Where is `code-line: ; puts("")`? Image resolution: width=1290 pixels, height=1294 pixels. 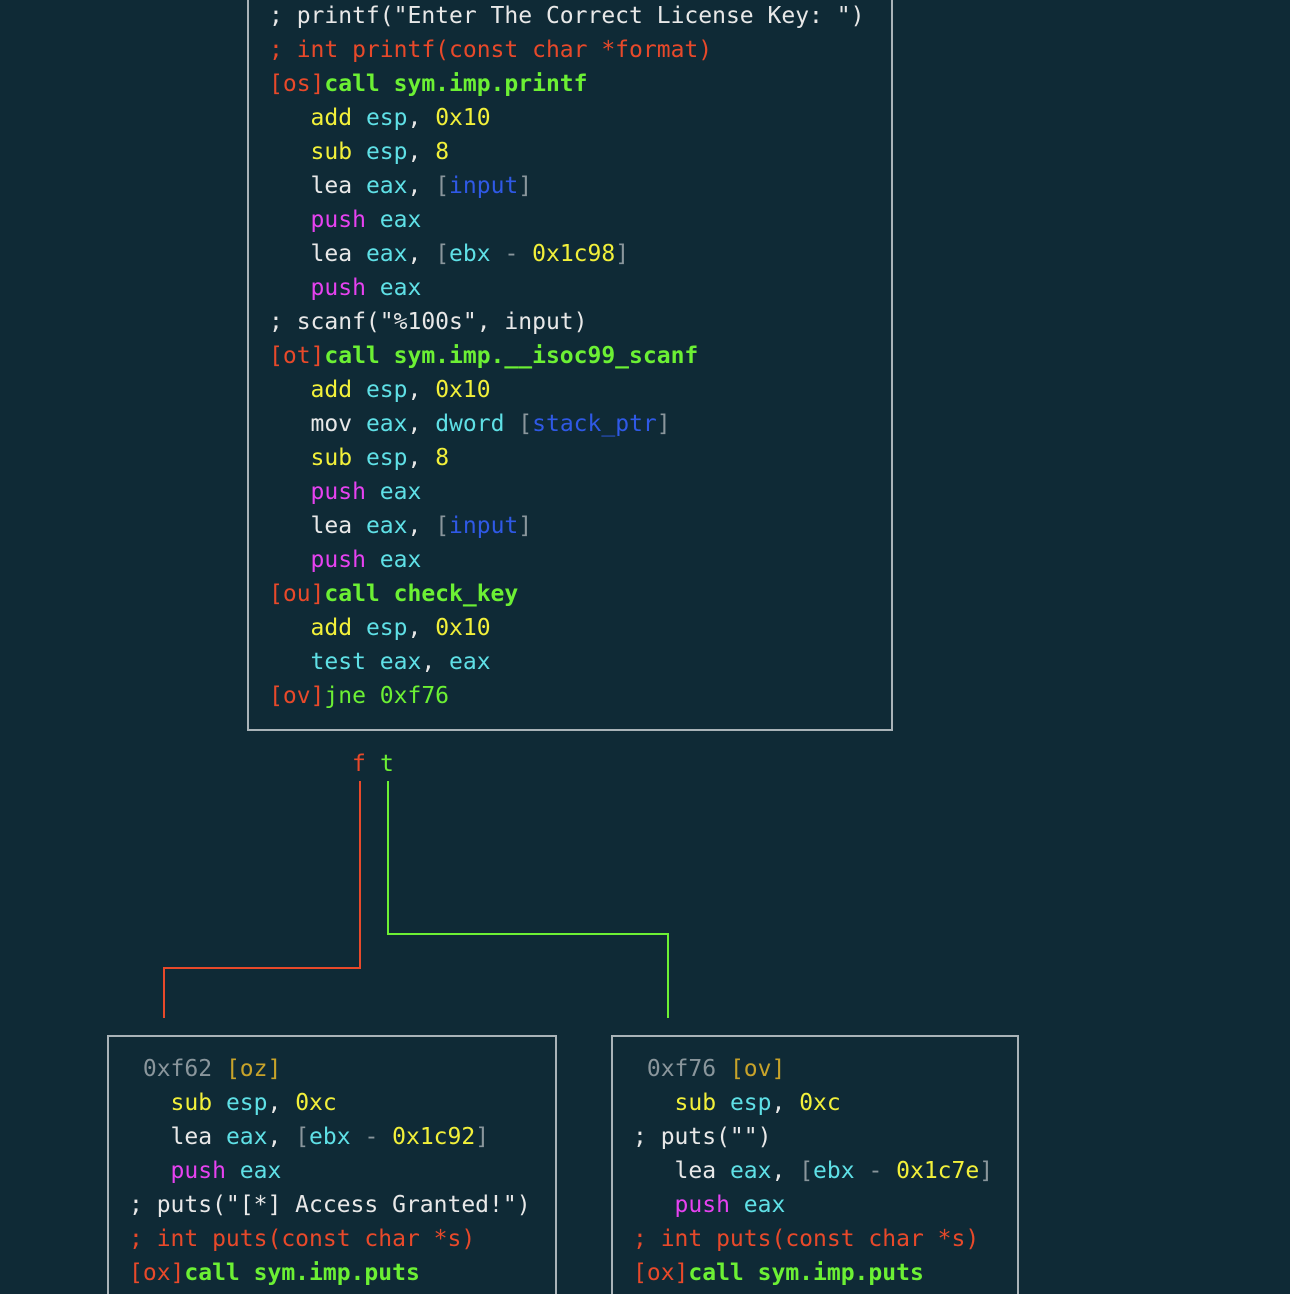
code-line: ; puts("") is located at coordinates (702, 1137).